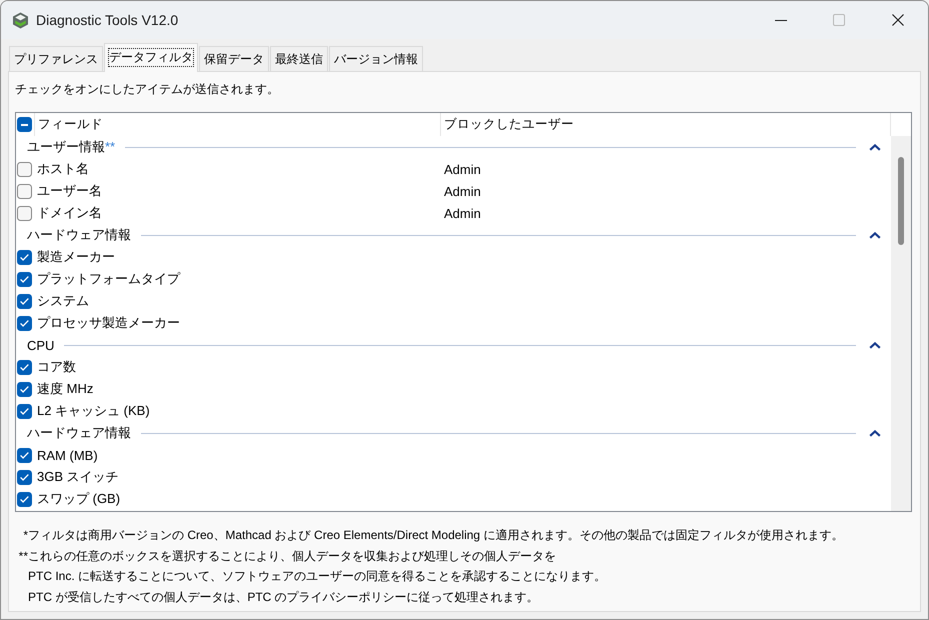  Describe the element at coordinates (69, 191) in the screenshot. I see `field-label: ユーザー名` at that location.